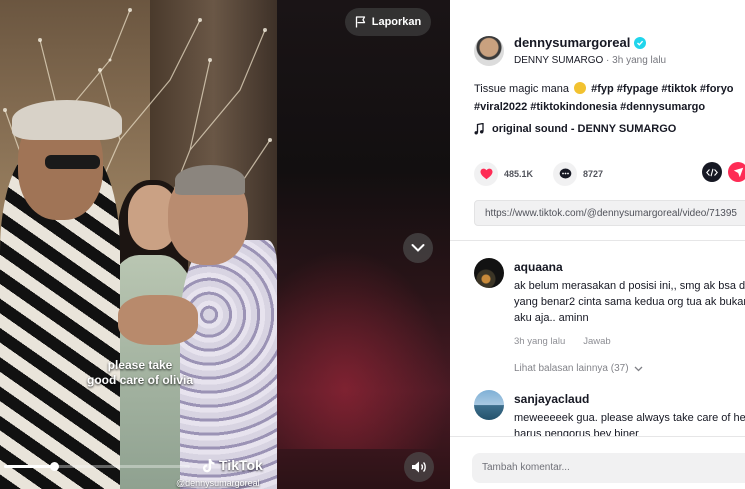 The image size is (745, 489). I want to click on post-actions: 485.1K 8727, so click(538, 174).